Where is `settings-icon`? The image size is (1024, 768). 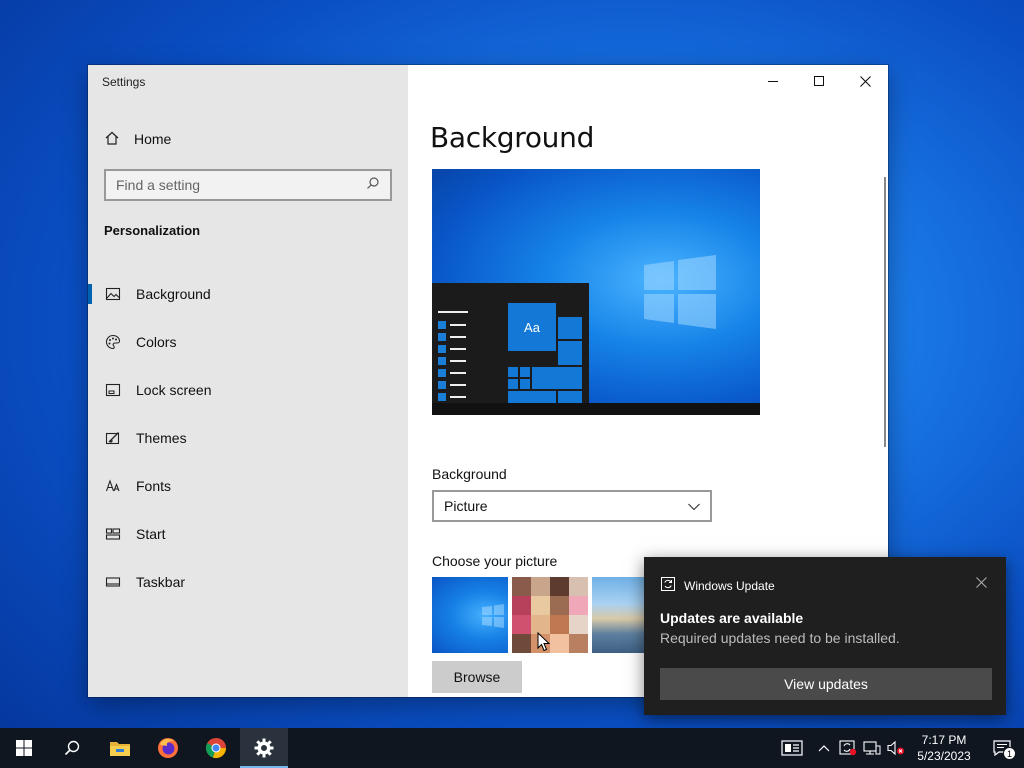 settings-icon is located at coordinates (264, 748).